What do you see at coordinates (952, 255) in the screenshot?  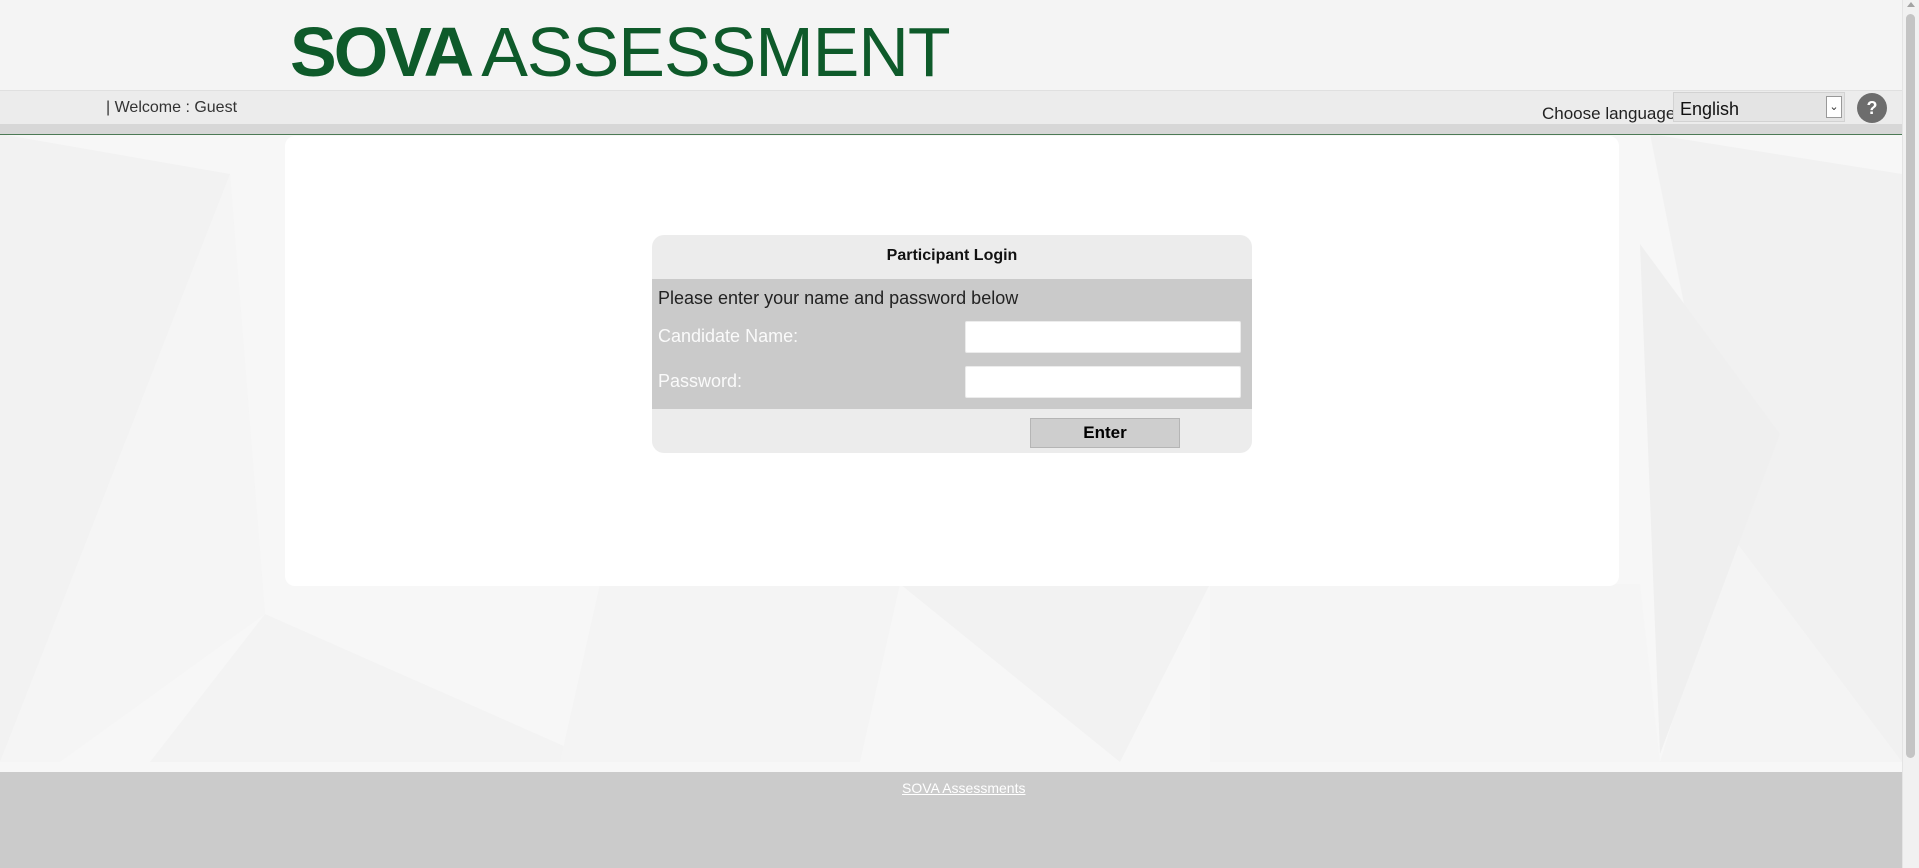 I see `login-title: Participant Login` at bounding box center [952, 255].